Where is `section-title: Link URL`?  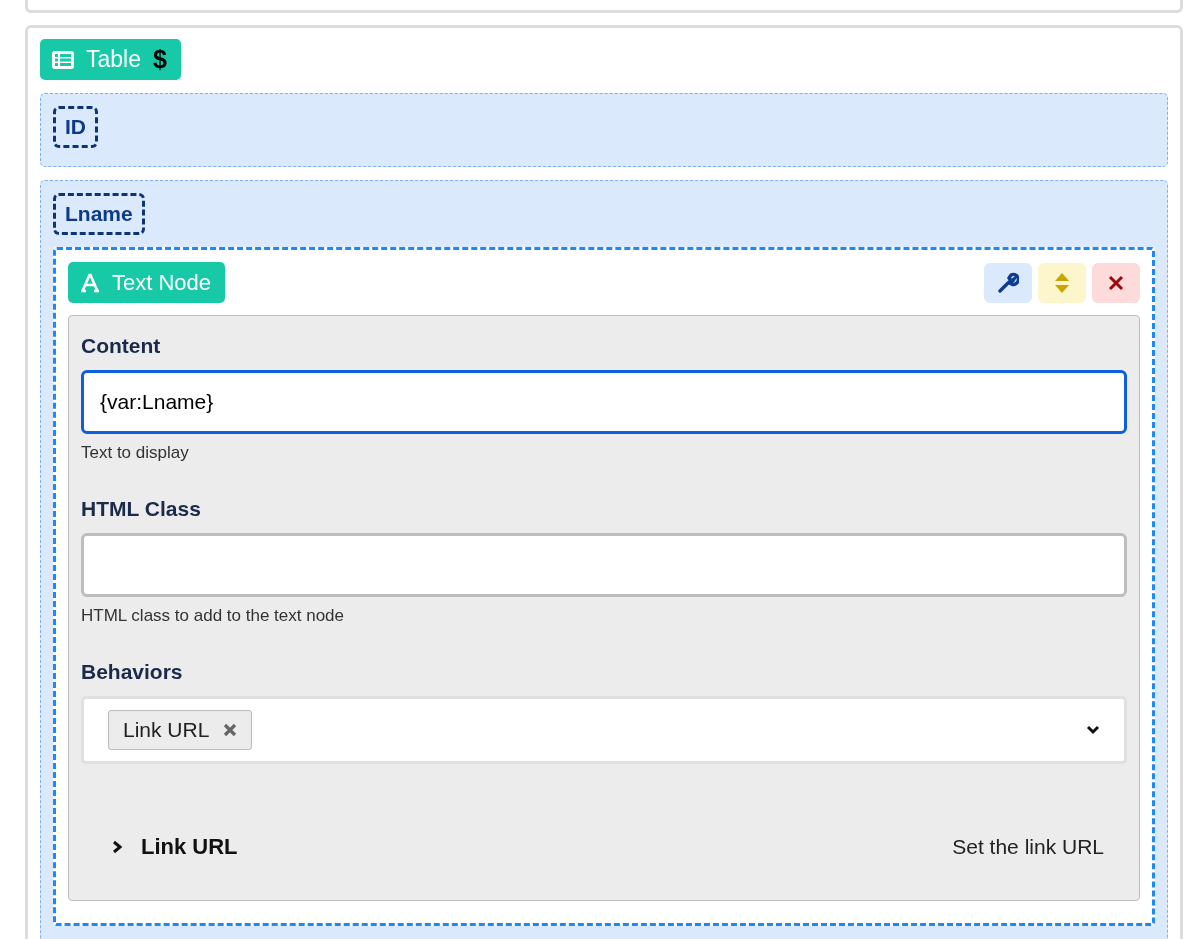
section-title: Link URL is located at coordinates (189, 847).